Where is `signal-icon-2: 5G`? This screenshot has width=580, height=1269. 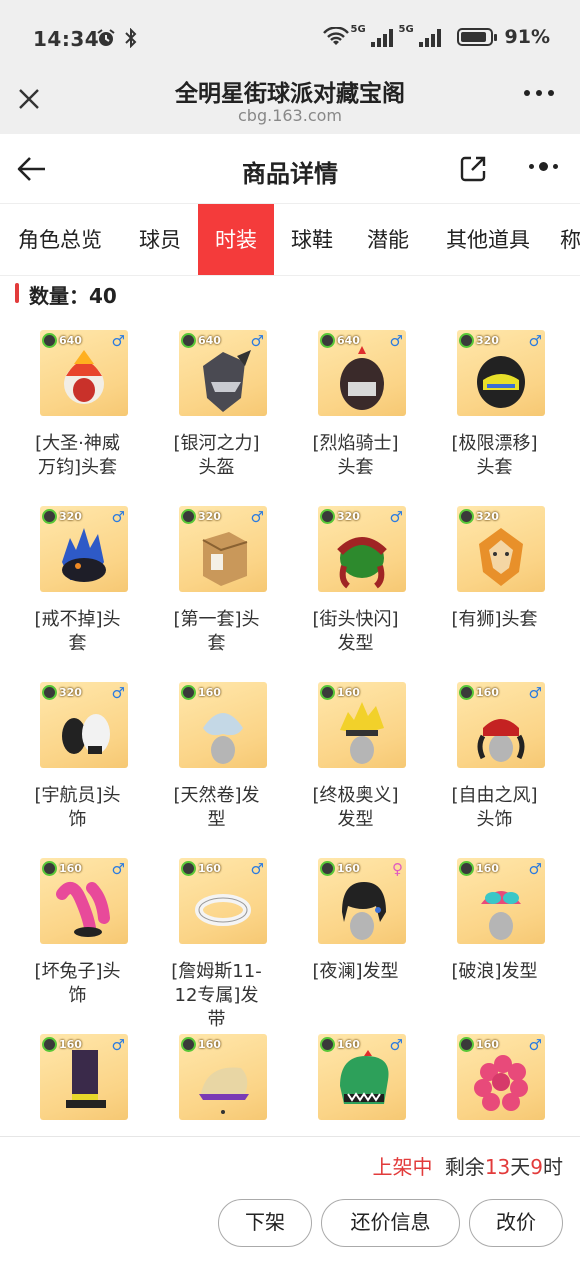
signal-icon-2: 5G is located at coordinates (420, 35).